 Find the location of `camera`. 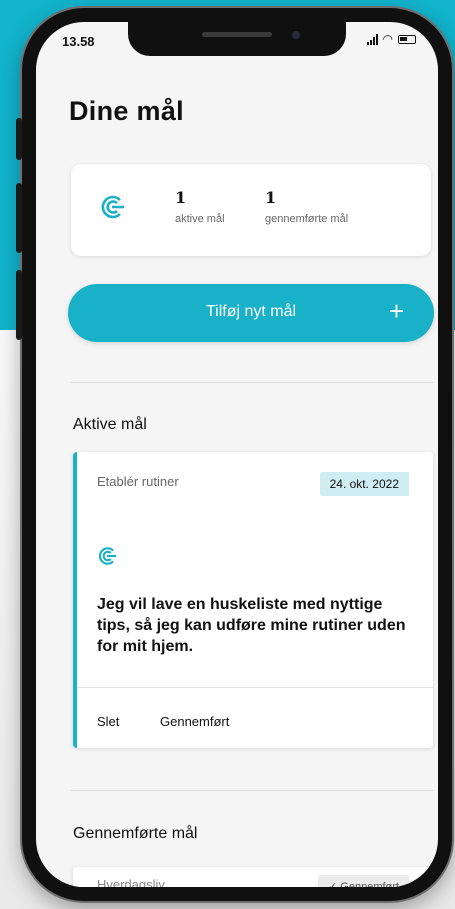

camera is located at coordinates (296, 35).